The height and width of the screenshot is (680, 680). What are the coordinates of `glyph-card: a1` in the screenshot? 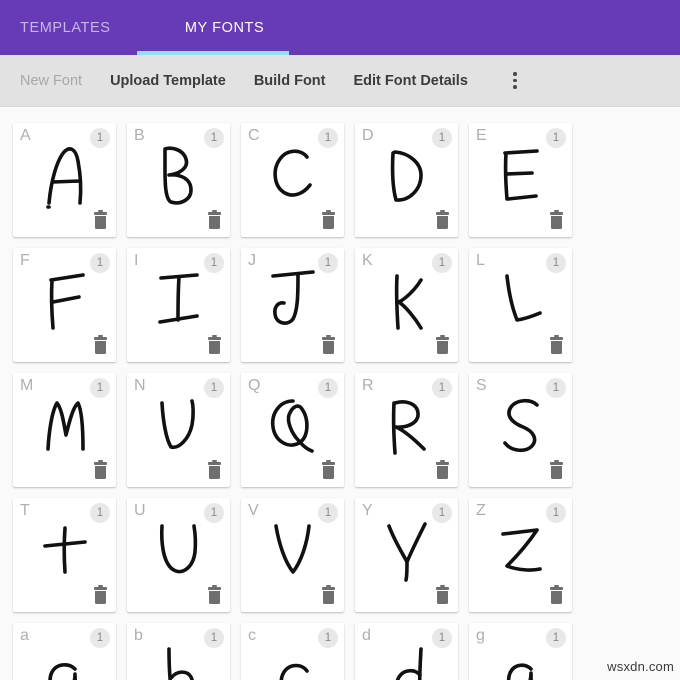 It's located at (64, 651).